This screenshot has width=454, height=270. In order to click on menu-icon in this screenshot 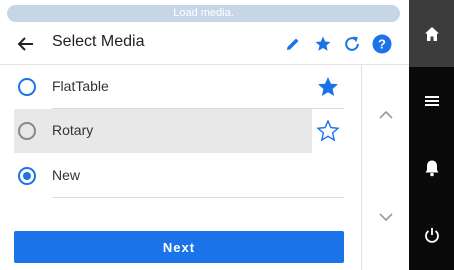, I will do `click(431, 100)`.